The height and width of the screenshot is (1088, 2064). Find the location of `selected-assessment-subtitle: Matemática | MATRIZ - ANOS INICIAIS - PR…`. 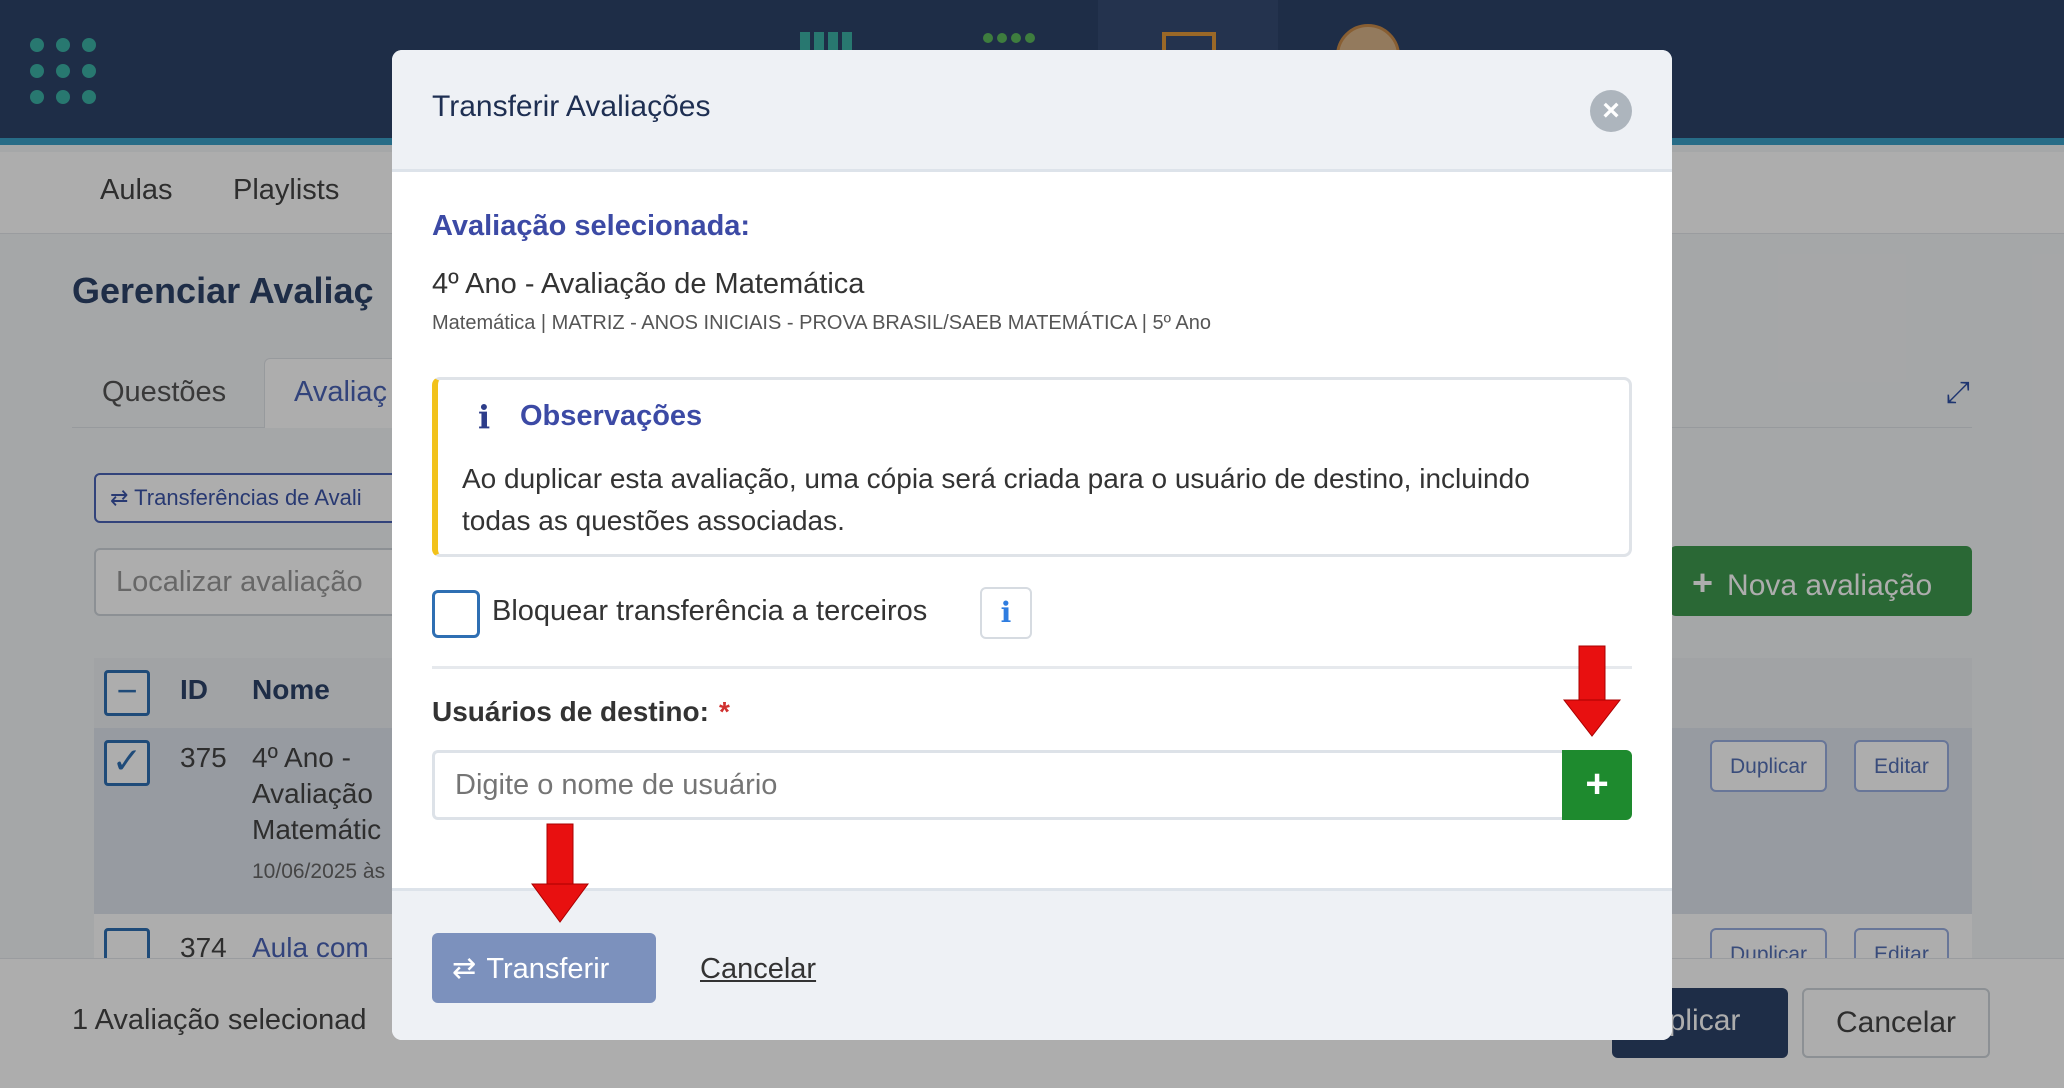

selected-assessment-subtitle: Matemática | MATRIZ - ANOS INICIAIS - PR… is located at coordinates (822, 323).